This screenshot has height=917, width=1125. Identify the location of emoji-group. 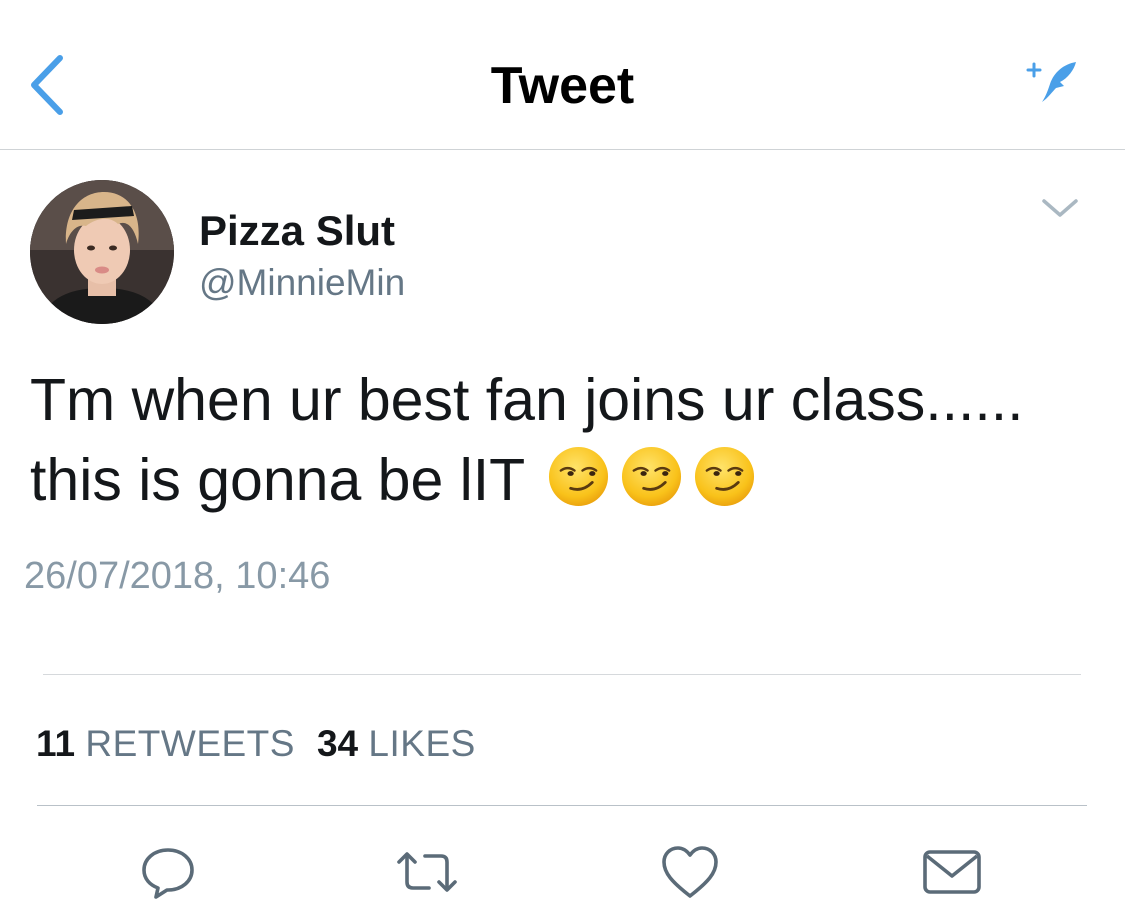
(640, 479).